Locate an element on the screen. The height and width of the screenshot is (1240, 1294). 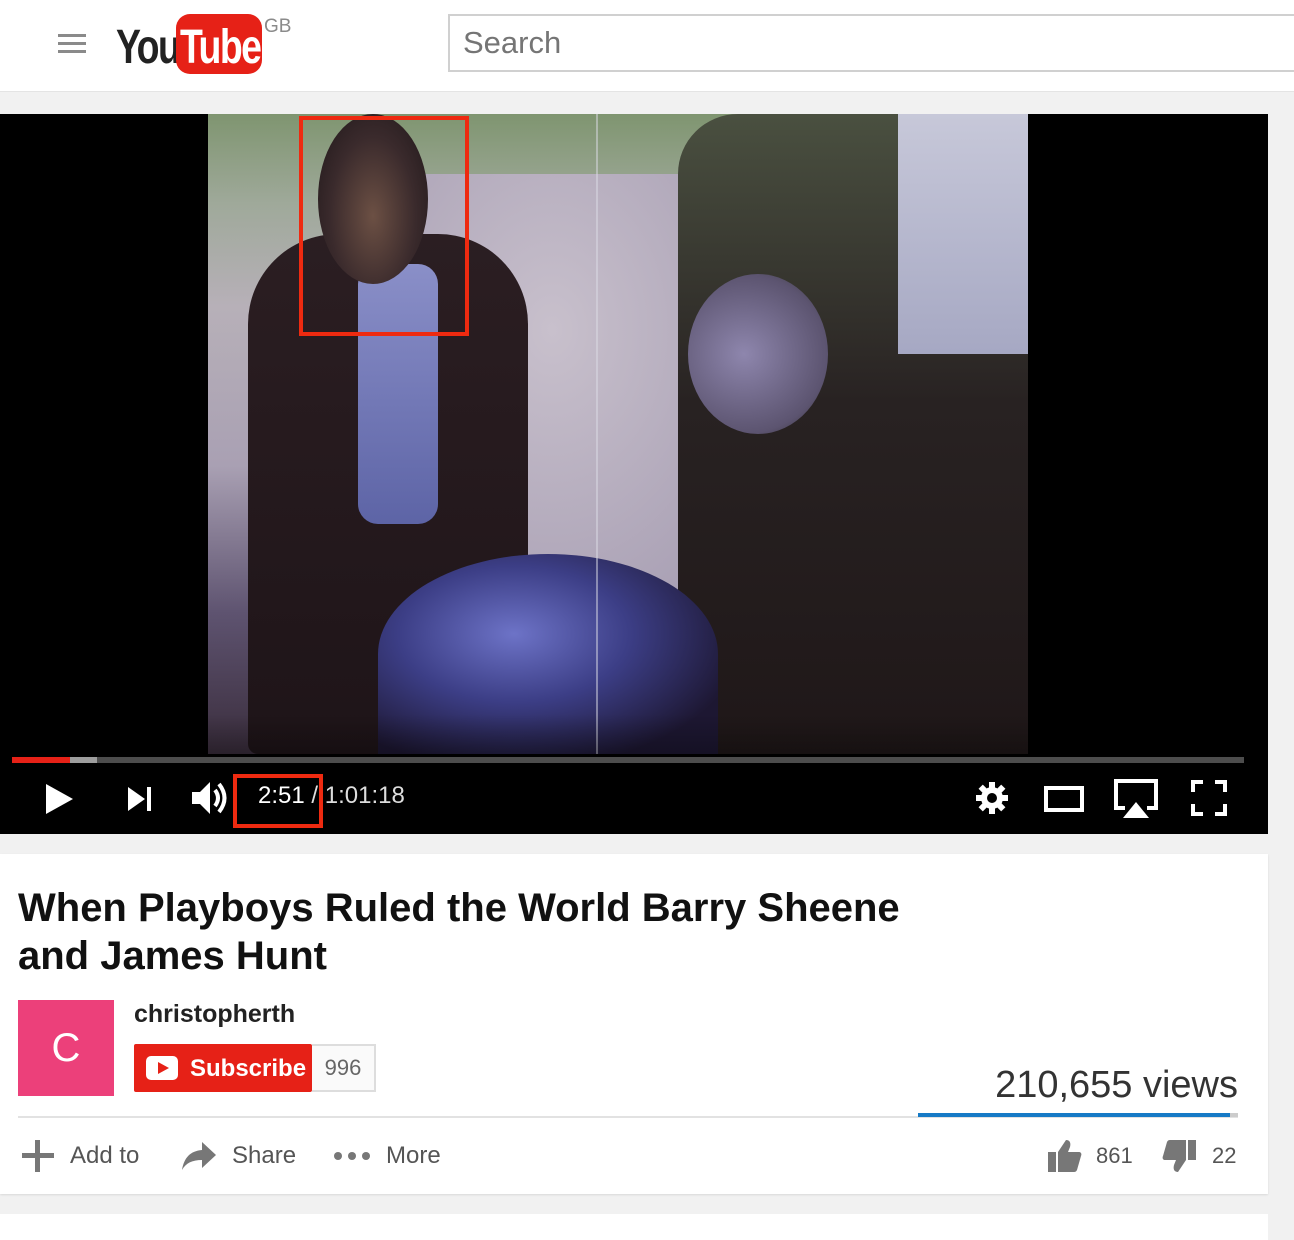
channel-name: christopherth is located at coordinates (214, 1014).